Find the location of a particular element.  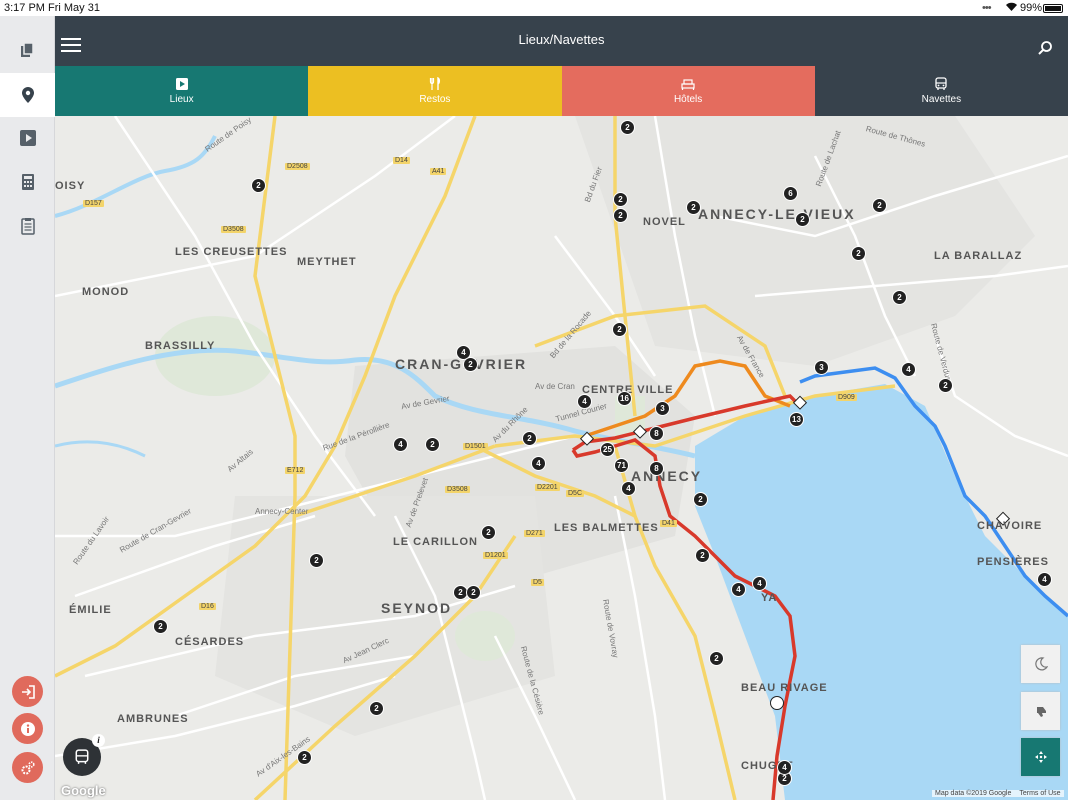

search-icon is located at coordinates (1045, 48).